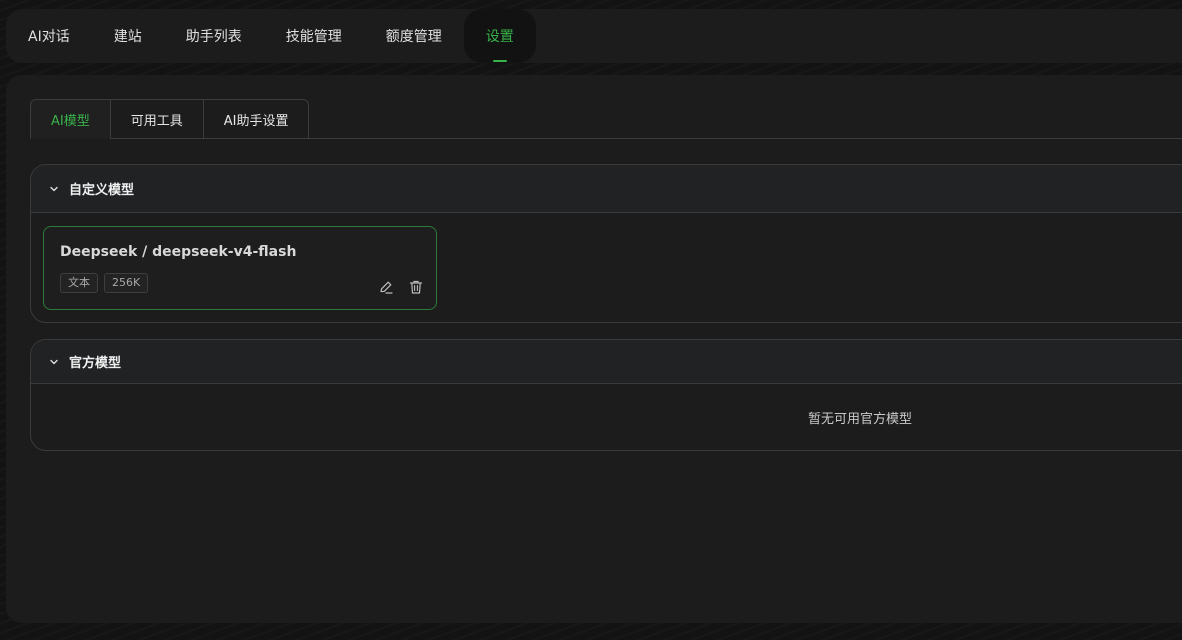  I want to click on empty-state-text: 暂无可用官方模型, so click(859, 419).